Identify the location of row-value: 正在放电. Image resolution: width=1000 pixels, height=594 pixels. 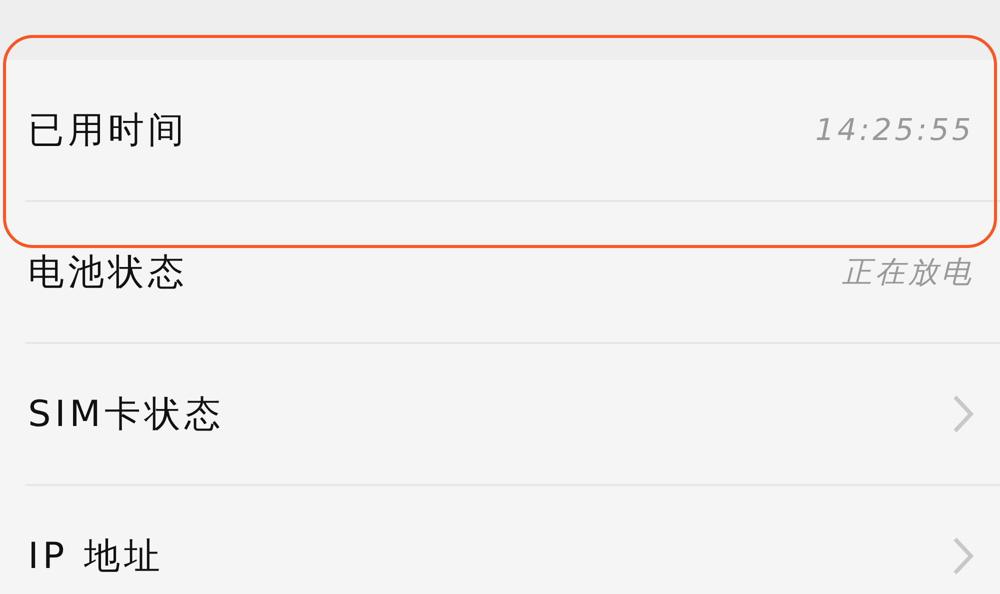
(908, 273).